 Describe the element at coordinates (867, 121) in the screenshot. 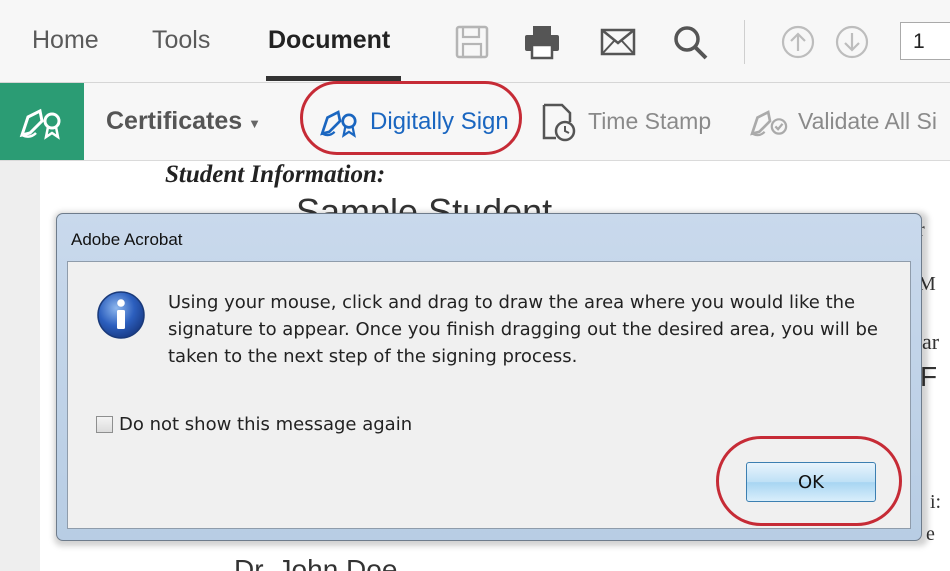

I see `validate-label: Validate All Si` at that location.